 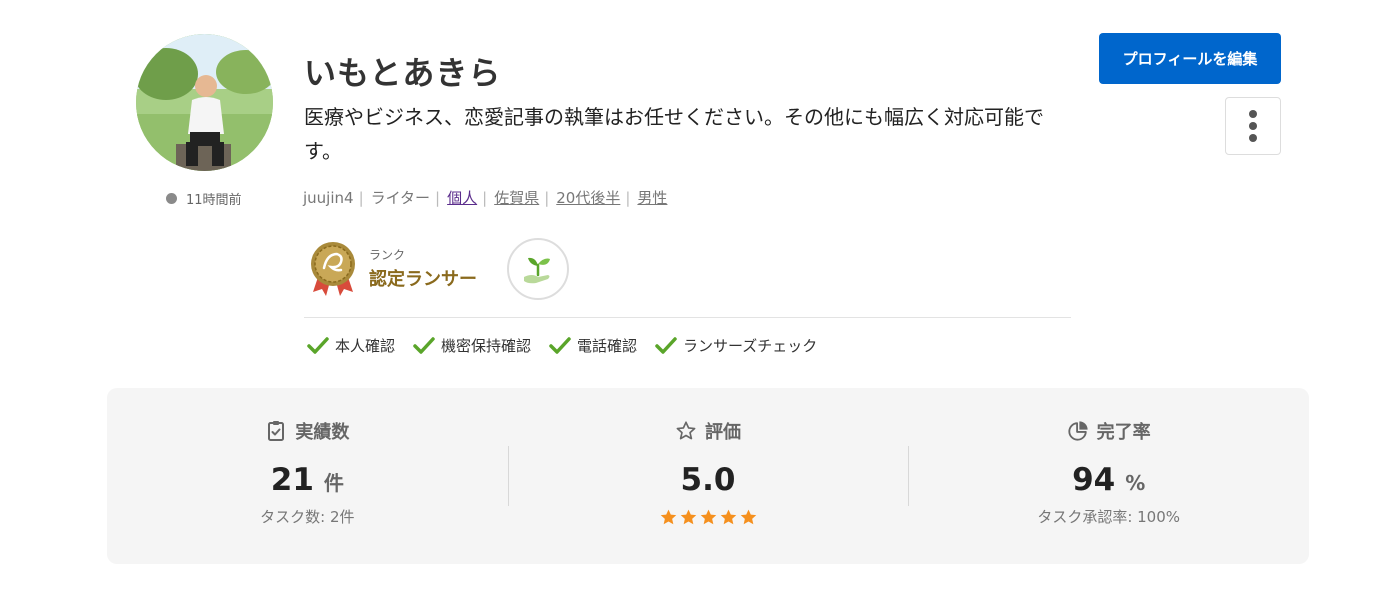 I want to click on rank-badge: ランク 認定ランサー, so click(x=393, y=268).